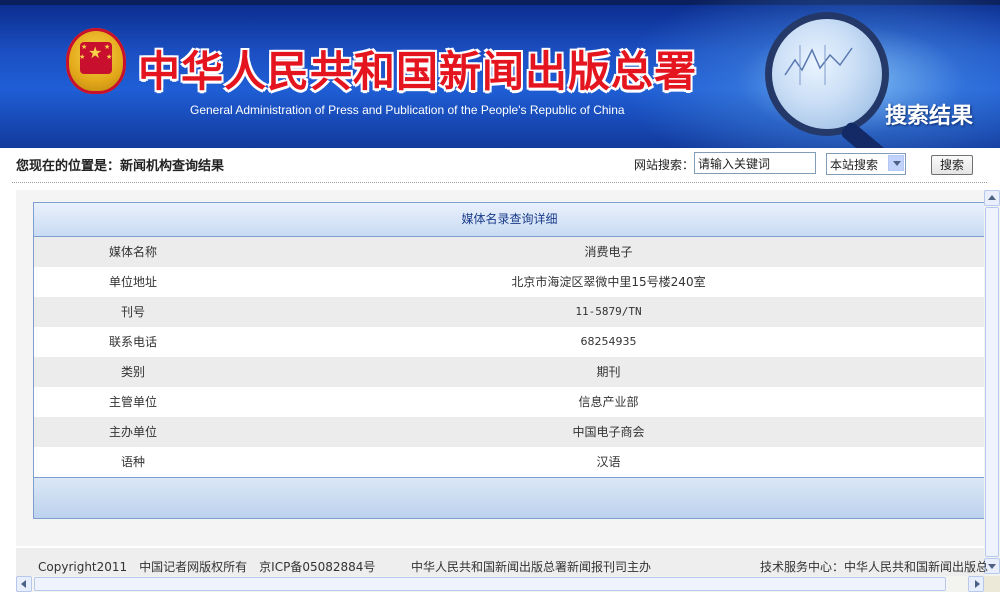 This screenshot has width=1000, height=600. I want to click on national-emblem-icon: ★ ★ ★ ★ ★, so click(96, 61).